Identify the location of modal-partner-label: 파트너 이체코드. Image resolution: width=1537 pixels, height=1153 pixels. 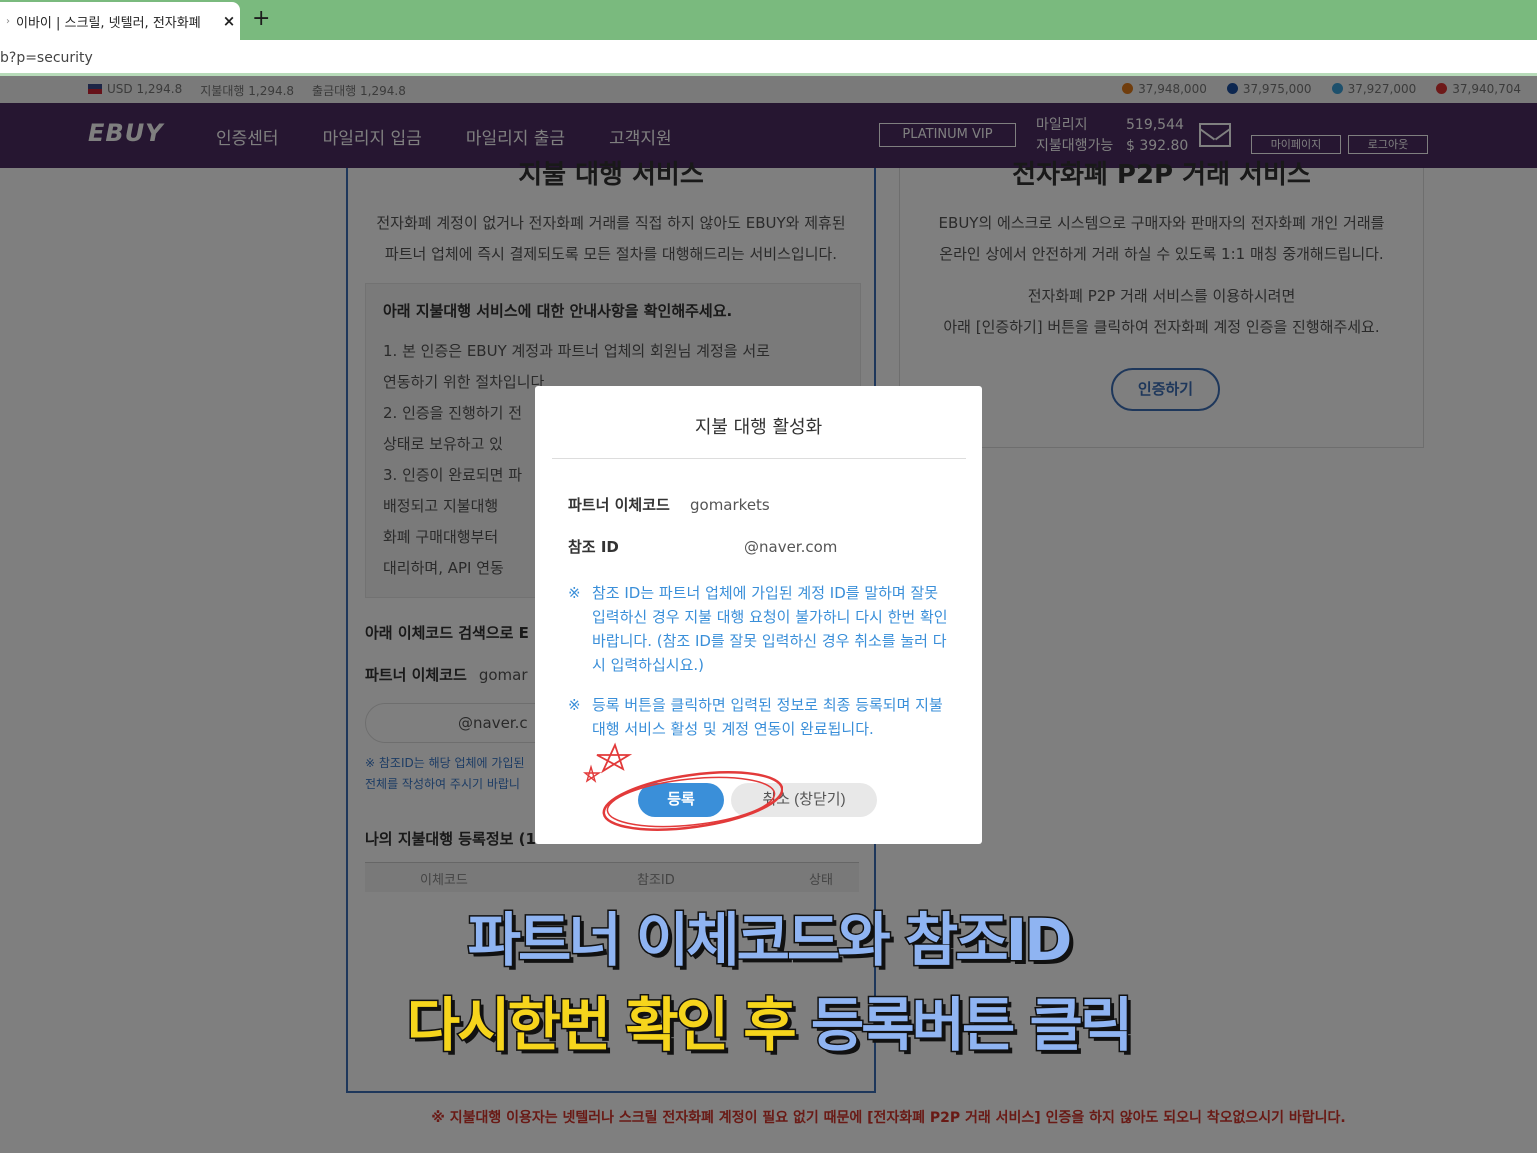
(619, 505).